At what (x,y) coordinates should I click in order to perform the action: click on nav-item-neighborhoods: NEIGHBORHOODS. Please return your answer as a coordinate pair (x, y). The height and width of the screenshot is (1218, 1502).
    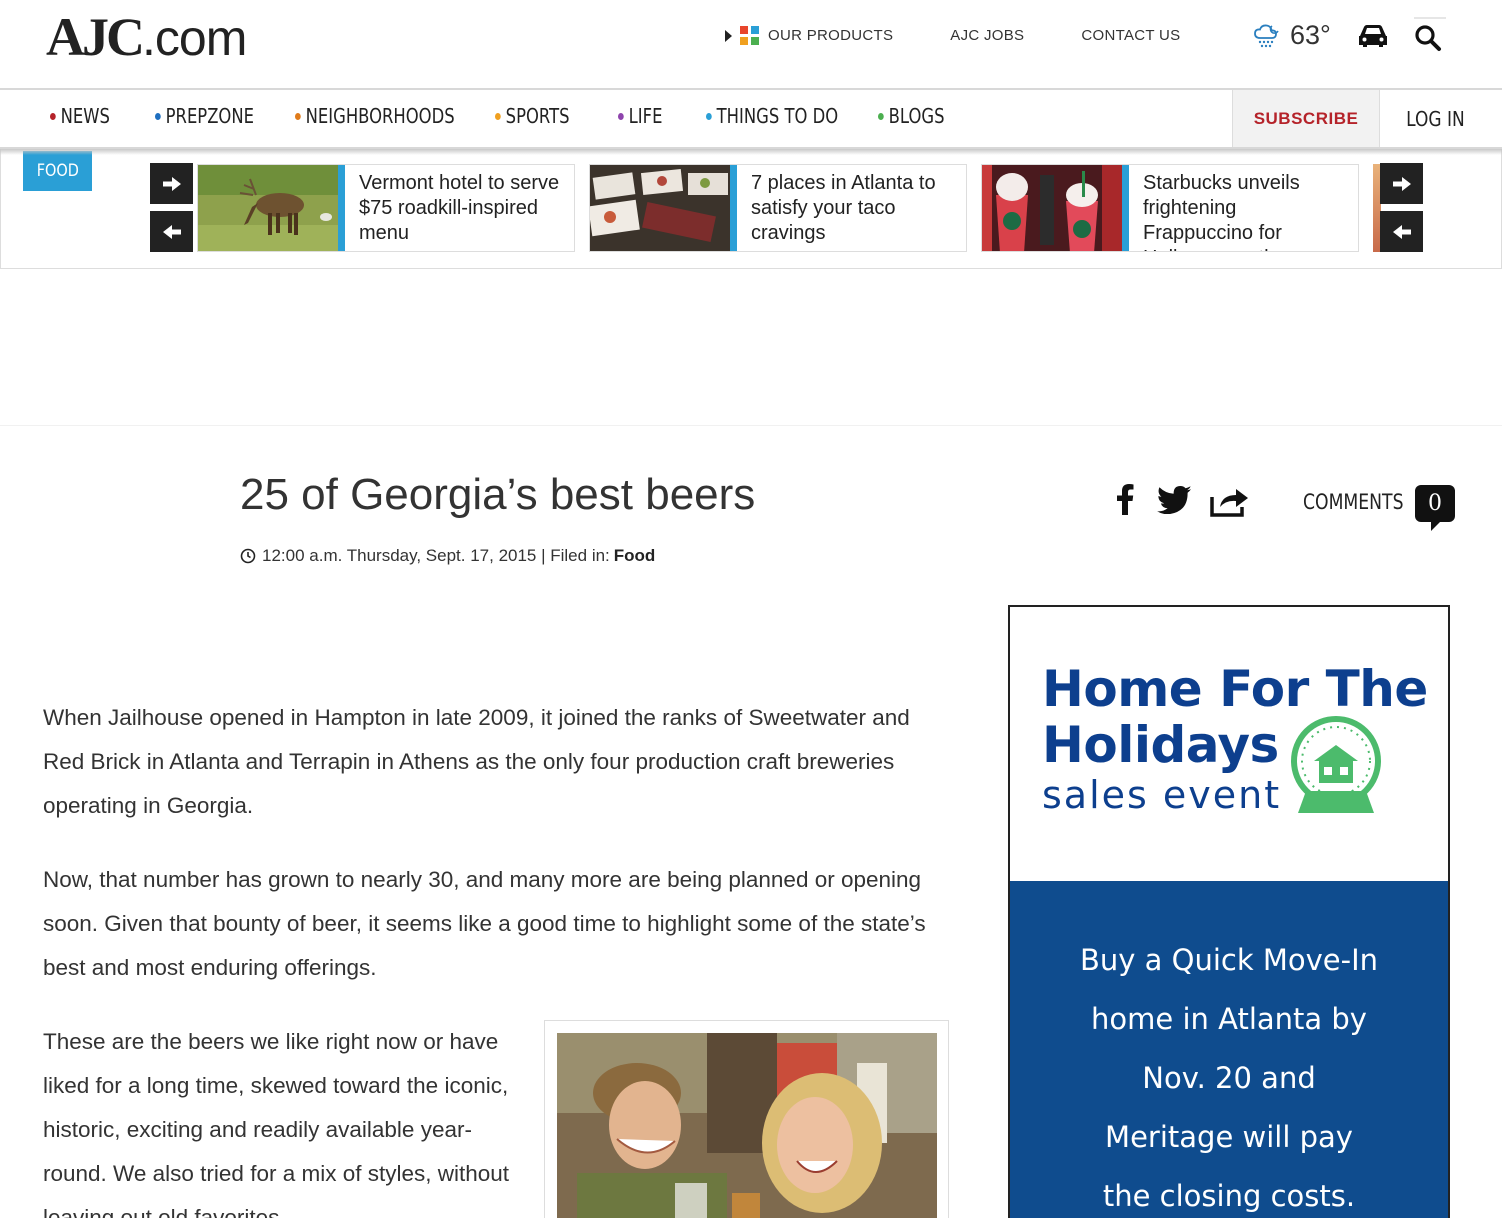
    Looking at the image, I should click on (377, 116).